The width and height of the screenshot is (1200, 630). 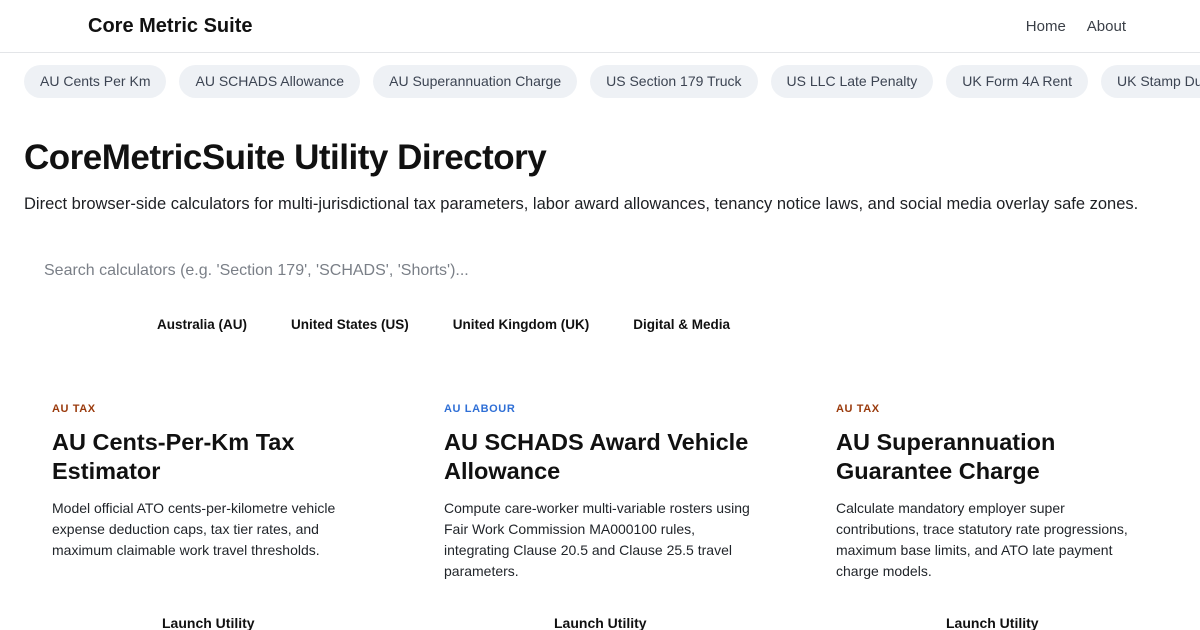 What do you see at coordinates (1076, 26) in the screenshot?
I see `main-nav: Home About` at bounding box center [1076, 26].